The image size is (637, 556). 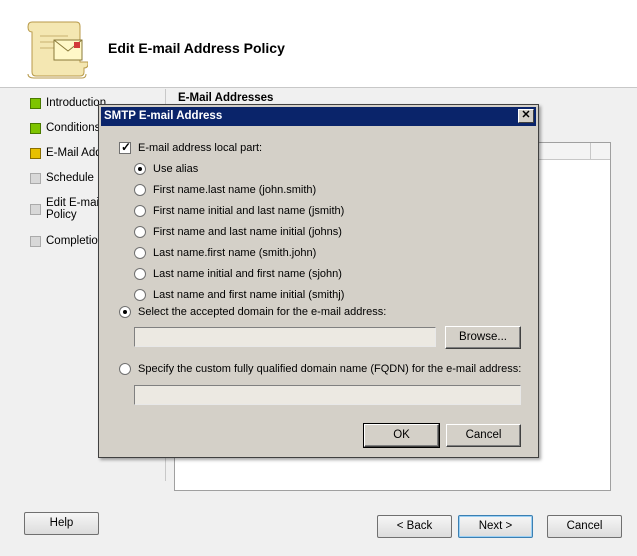 I want to click on dialog-cancel-button: Cancel, so click(x=483, y=435).